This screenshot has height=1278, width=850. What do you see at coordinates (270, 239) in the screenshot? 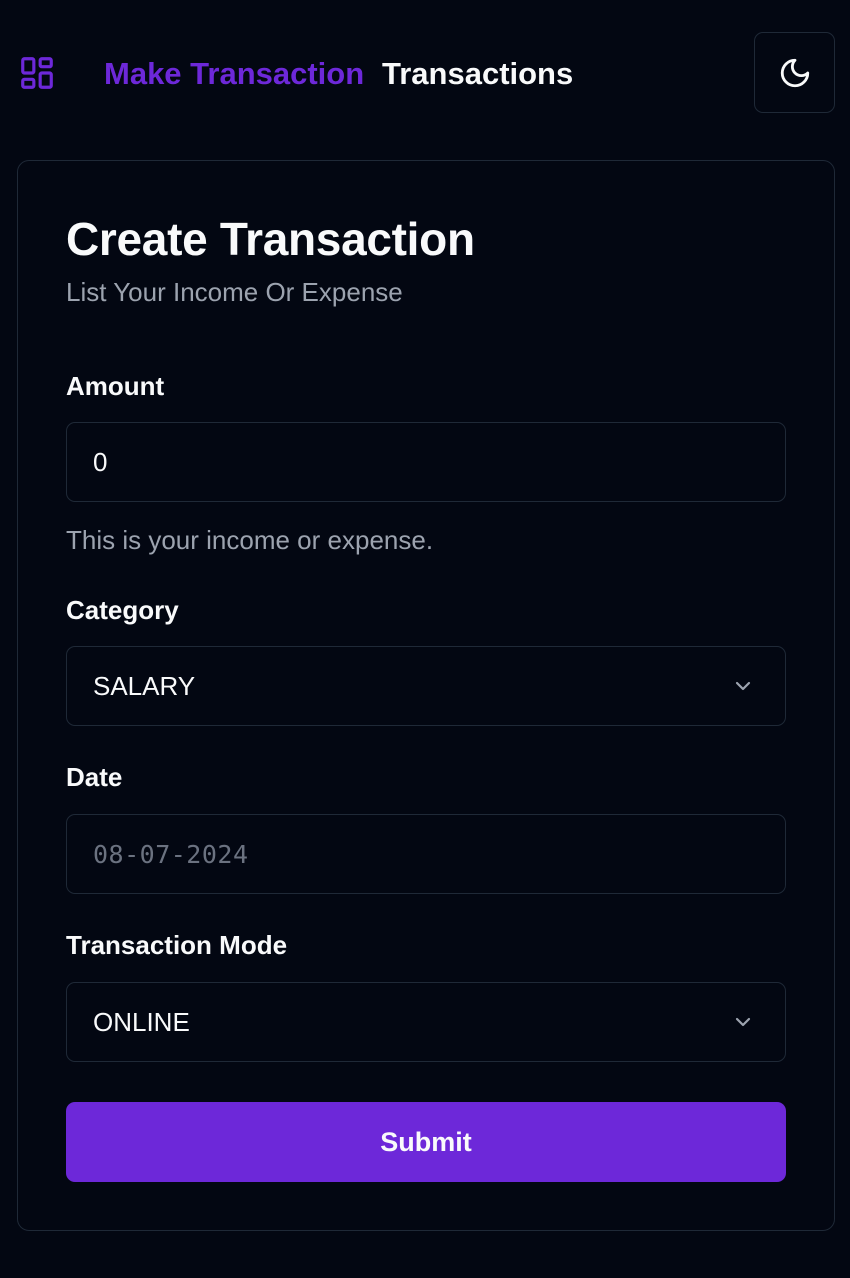
I see `card-title: Create Transaction` at bounding box center [270, 239].